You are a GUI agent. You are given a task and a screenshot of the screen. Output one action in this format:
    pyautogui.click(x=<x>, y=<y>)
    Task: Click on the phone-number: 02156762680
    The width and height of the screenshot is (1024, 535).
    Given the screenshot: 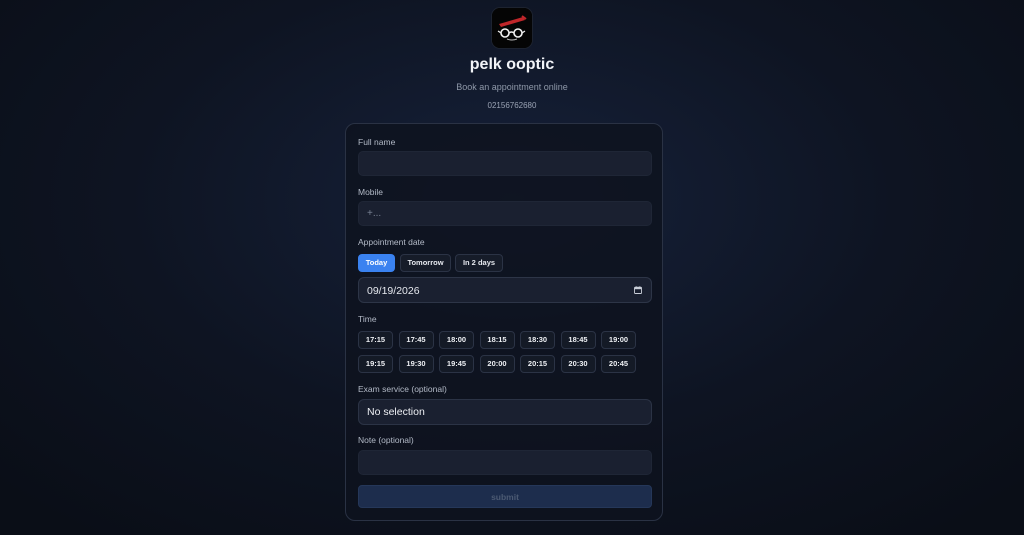 What is the action you would take?
    pyautogui.click(x=512, y=105)
    